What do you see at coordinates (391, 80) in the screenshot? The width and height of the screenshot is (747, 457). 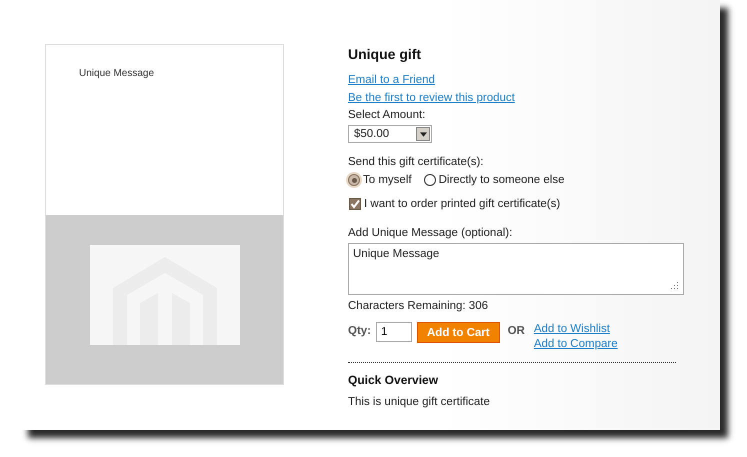 I see `product-link: Email to a Friend` at bounding box center [391, 80].